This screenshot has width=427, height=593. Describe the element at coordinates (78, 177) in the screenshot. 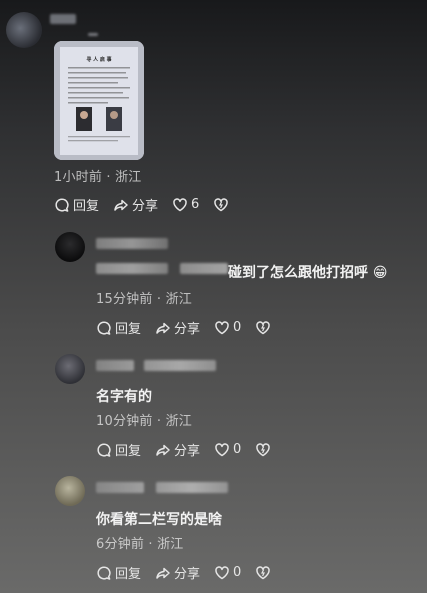

I see `comment-time: 1小时前` at that location.